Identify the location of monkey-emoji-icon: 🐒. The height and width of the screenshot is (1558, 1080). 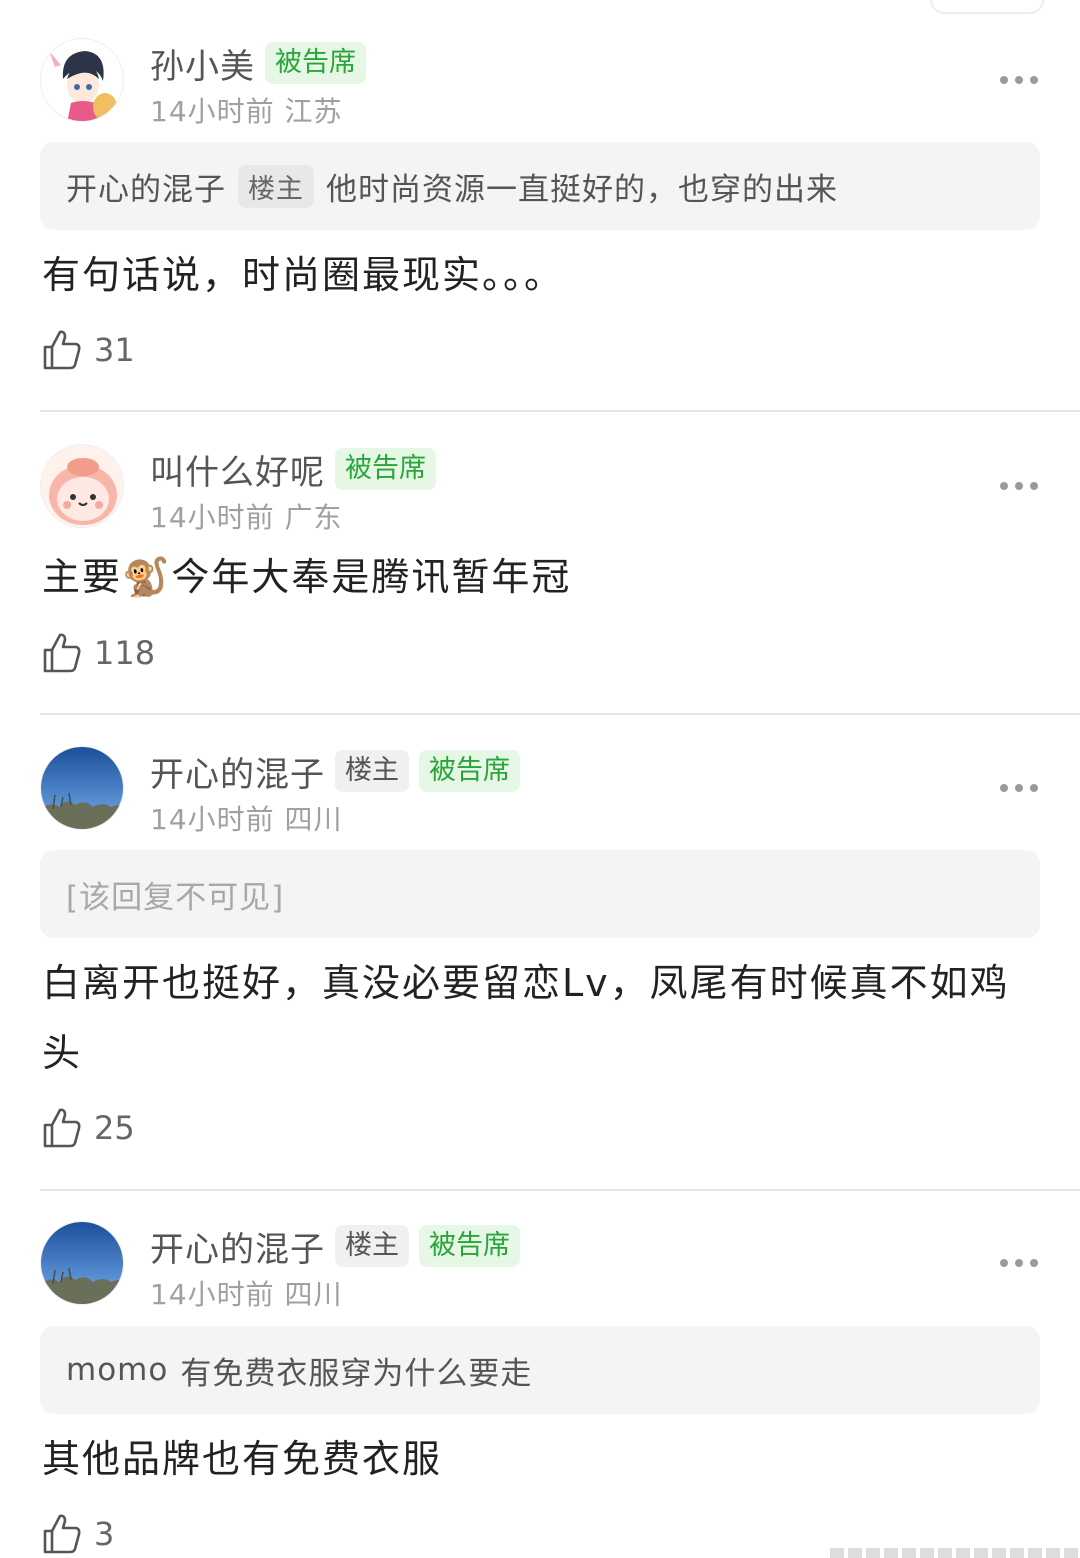
(147, 577).